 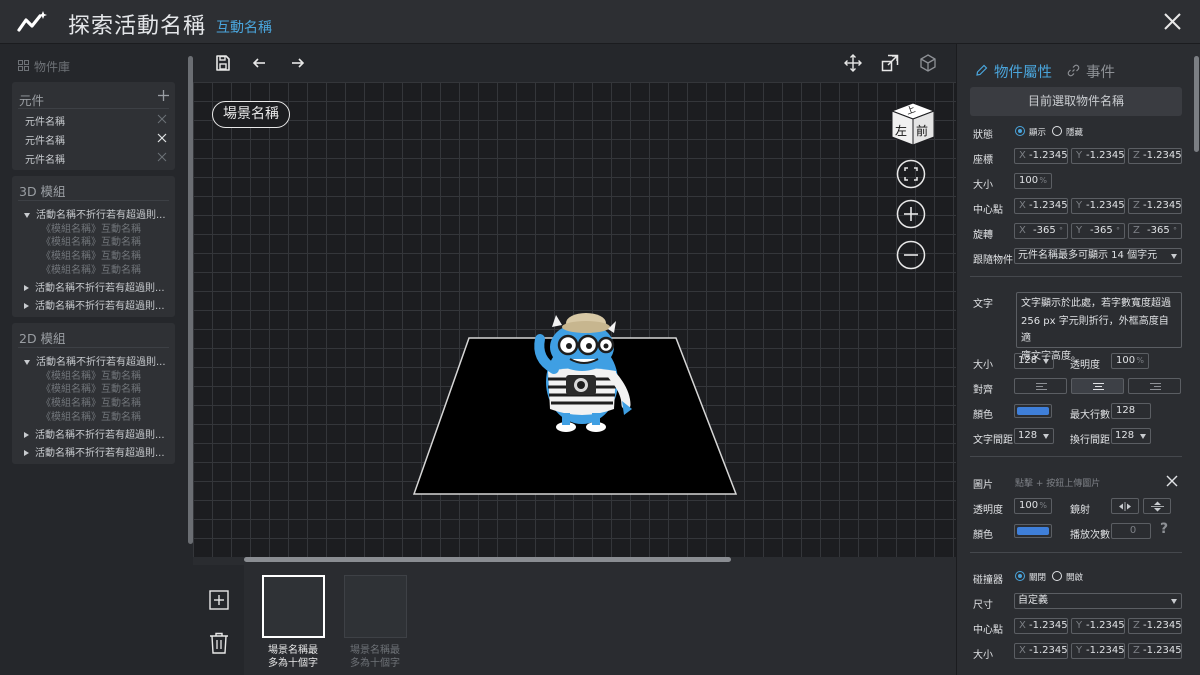 I want to click on collider-on-radio, so click(x=1057, y=576).